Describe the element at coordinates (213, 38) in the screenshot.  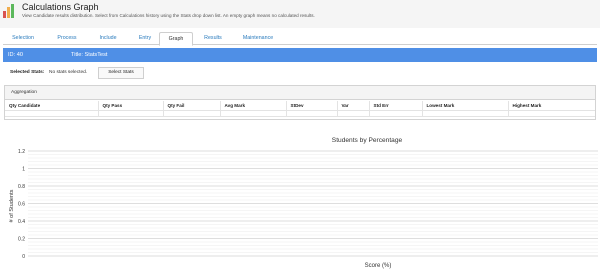
I see `tab-results: Results` at that location.